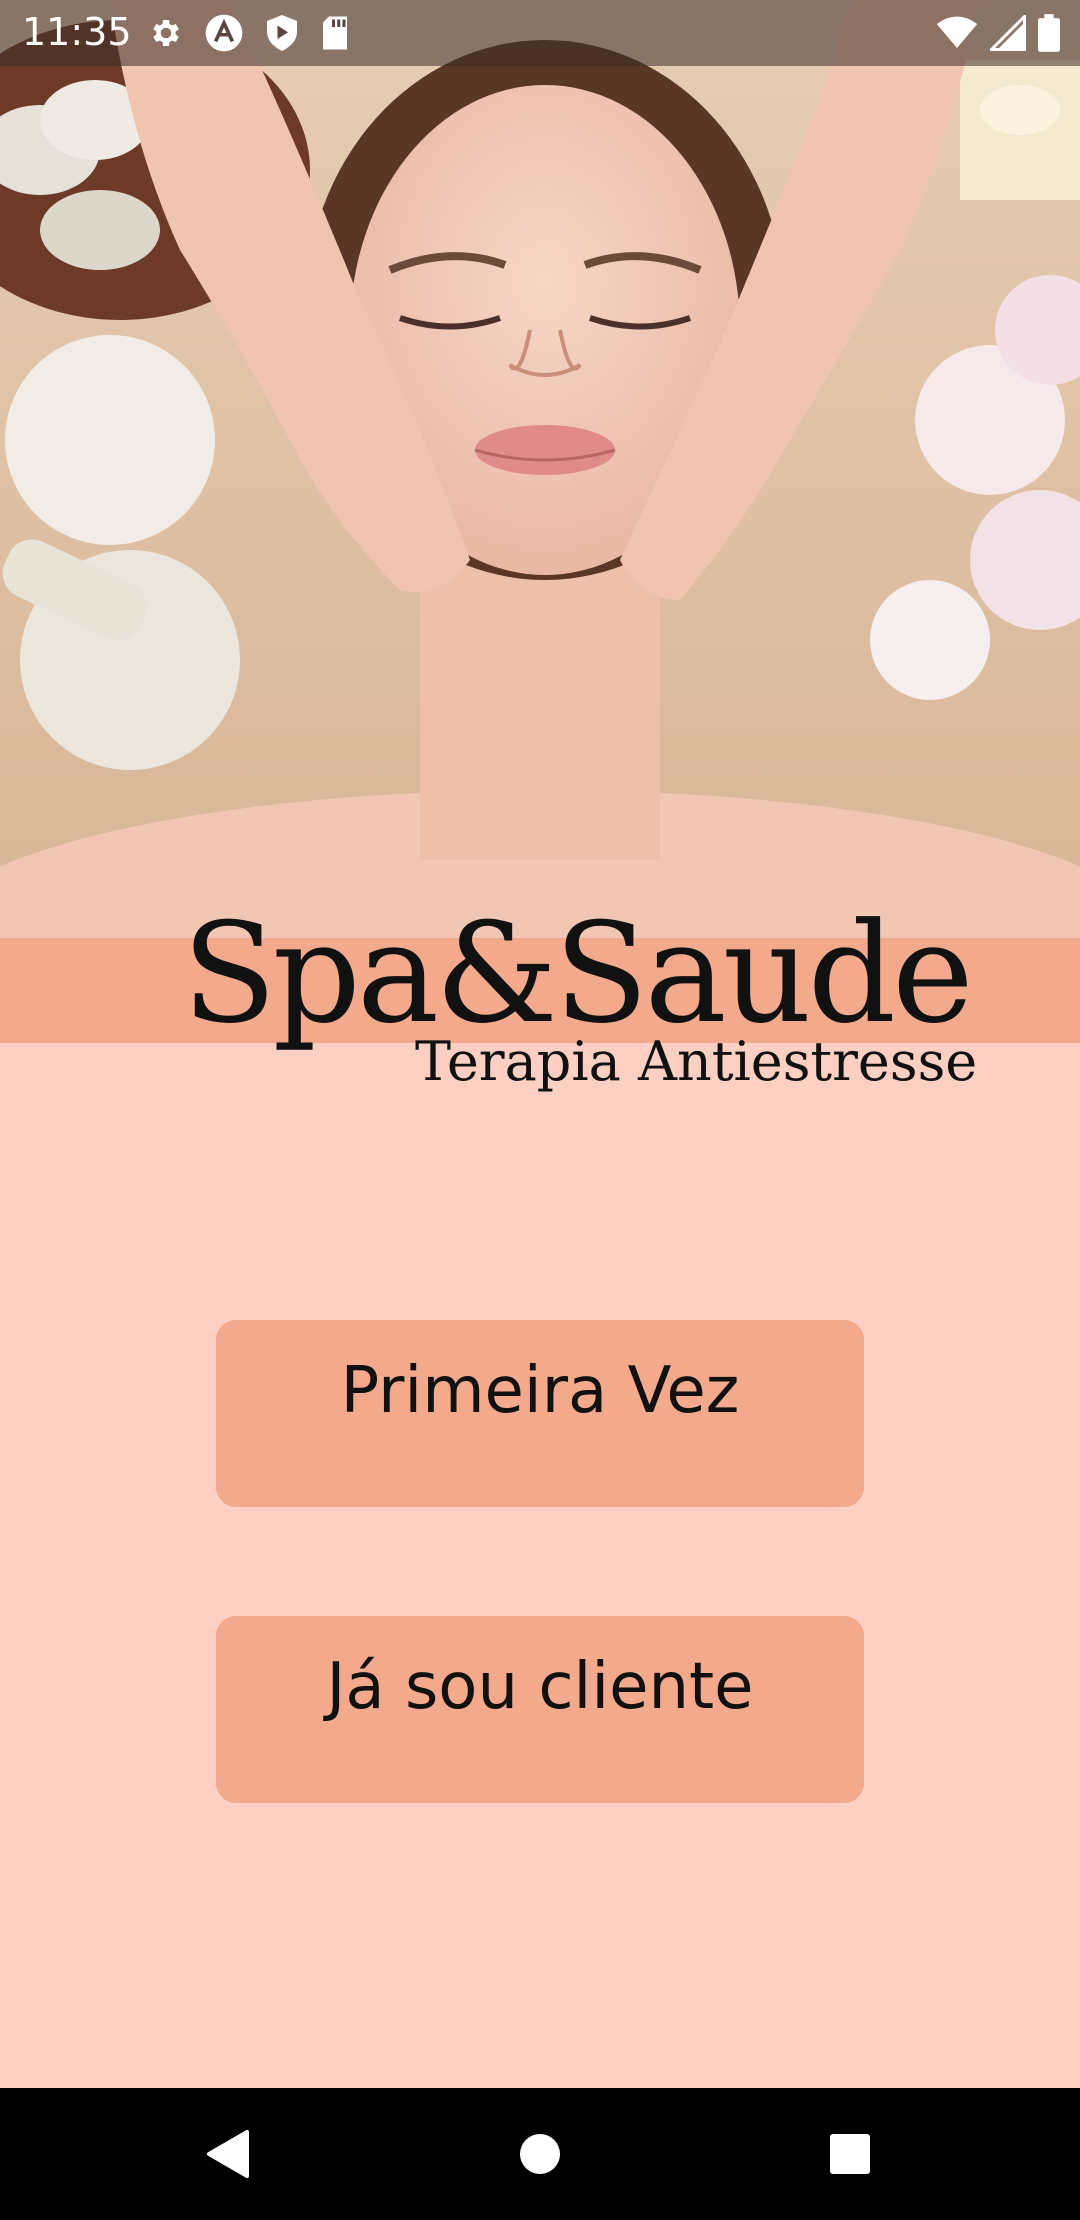 The height and width of the screenshot is (2220, 1080). Describe the element at coordinates (540, 33) in the screenshot. I see `status-bar: 11:35` at that location.